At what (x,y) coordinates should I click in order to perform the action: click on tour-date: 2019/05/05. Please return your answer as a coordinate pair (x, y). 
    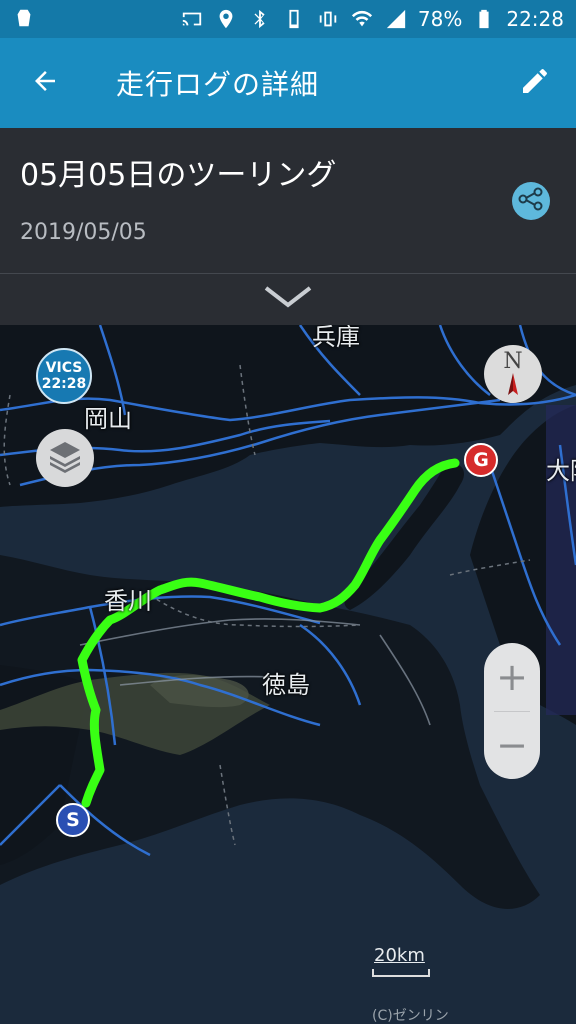
    Looking at the image, I should click on (83, 232).